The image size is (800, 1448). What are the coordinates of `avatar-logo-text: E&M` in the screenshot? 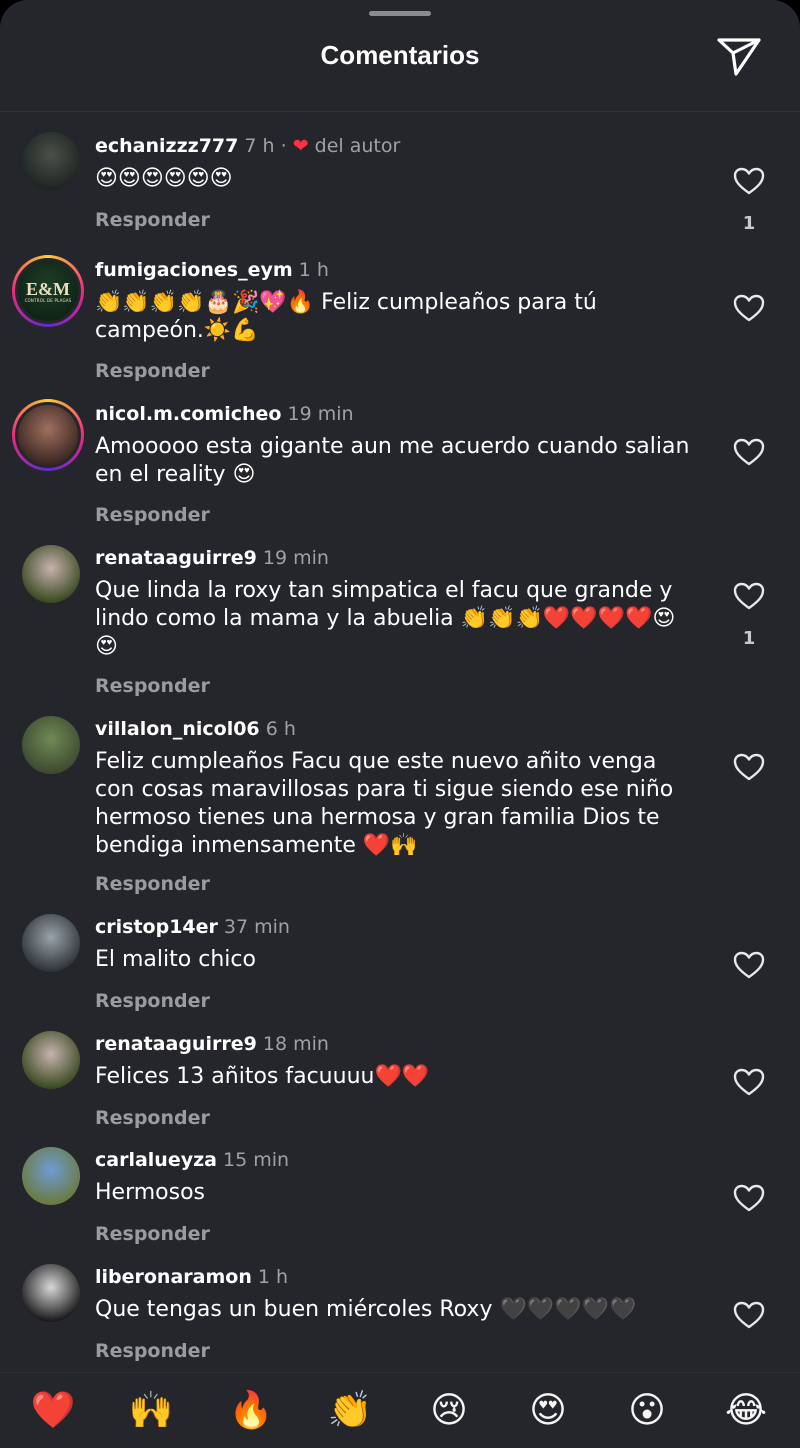 It's located at (48, 288).